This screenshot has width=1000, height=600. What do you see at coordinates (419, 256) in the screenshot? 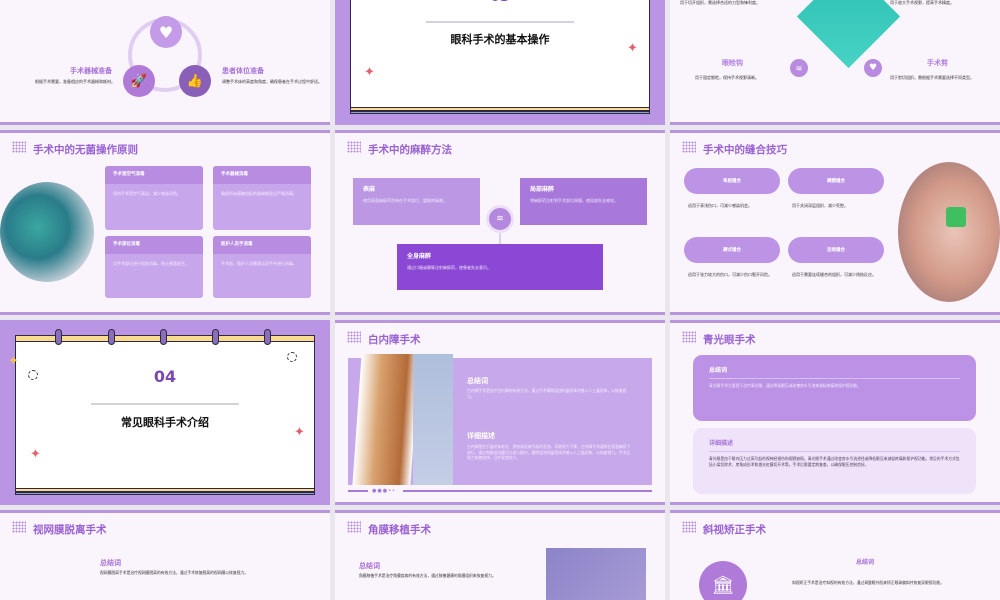
I see `card-title: 全身麻醉` at bounding box center [419, 256].